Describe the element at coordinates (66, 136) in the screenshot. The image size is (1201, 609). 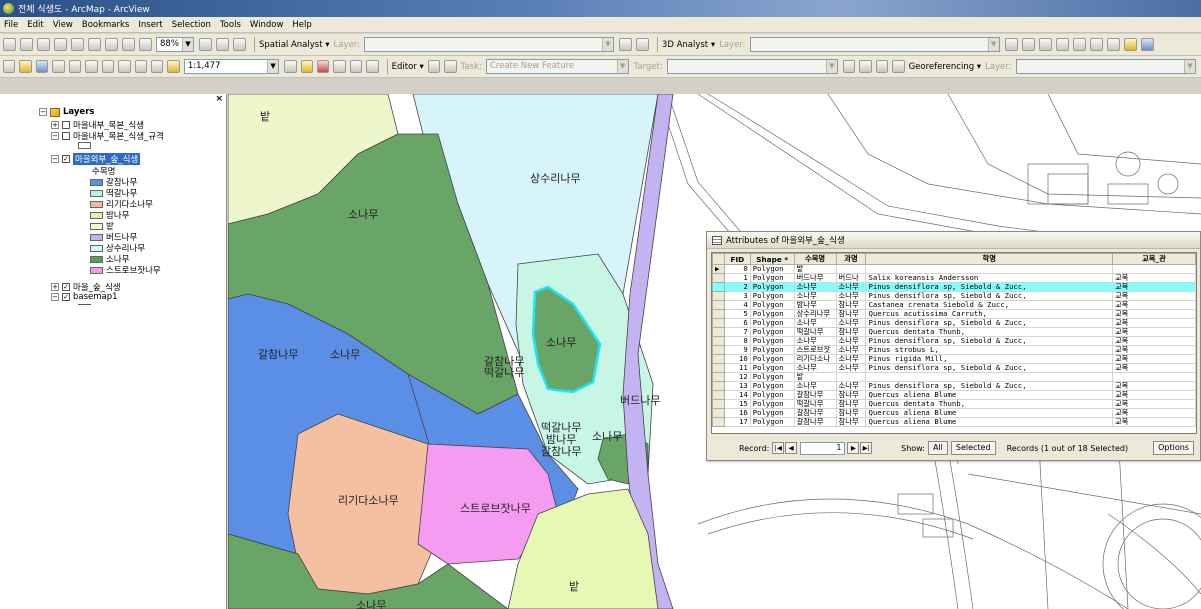
I see `layer-visibility-checkbox` at that location.